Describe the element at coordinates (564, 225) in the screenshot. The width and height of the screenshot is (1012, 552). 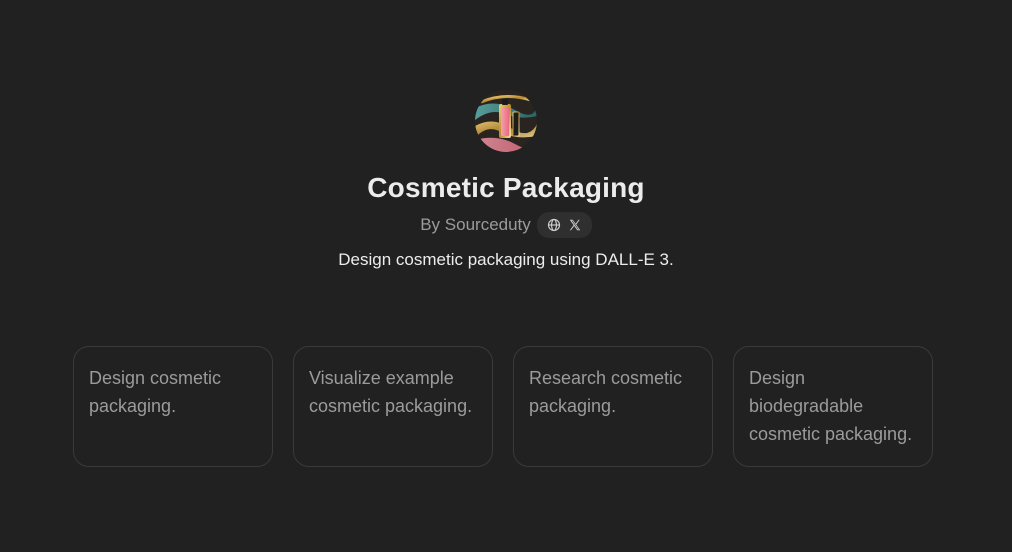
I see `social-links` at that location.